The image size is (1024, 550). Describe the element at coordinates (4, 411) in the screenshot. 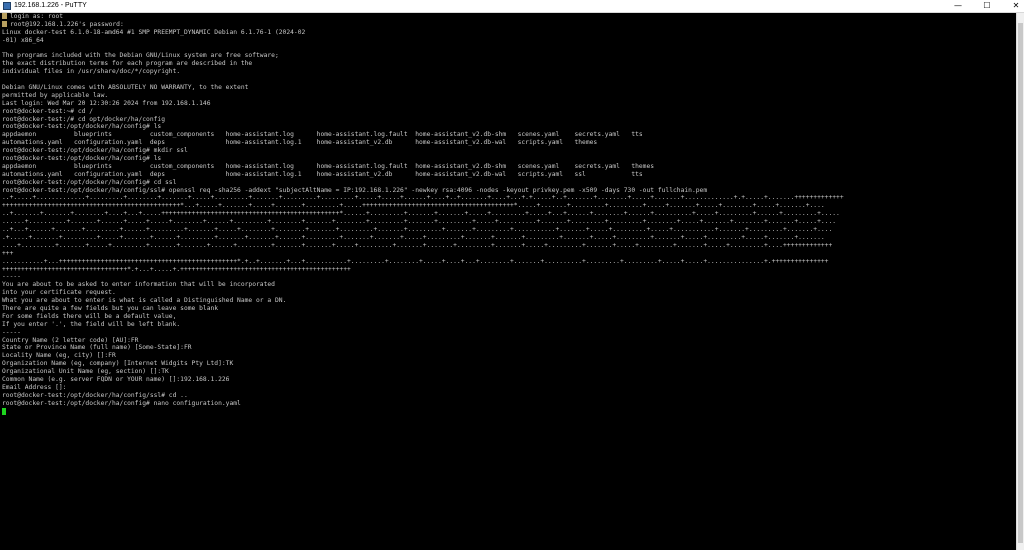

I see `terminal-cursor` at that location.